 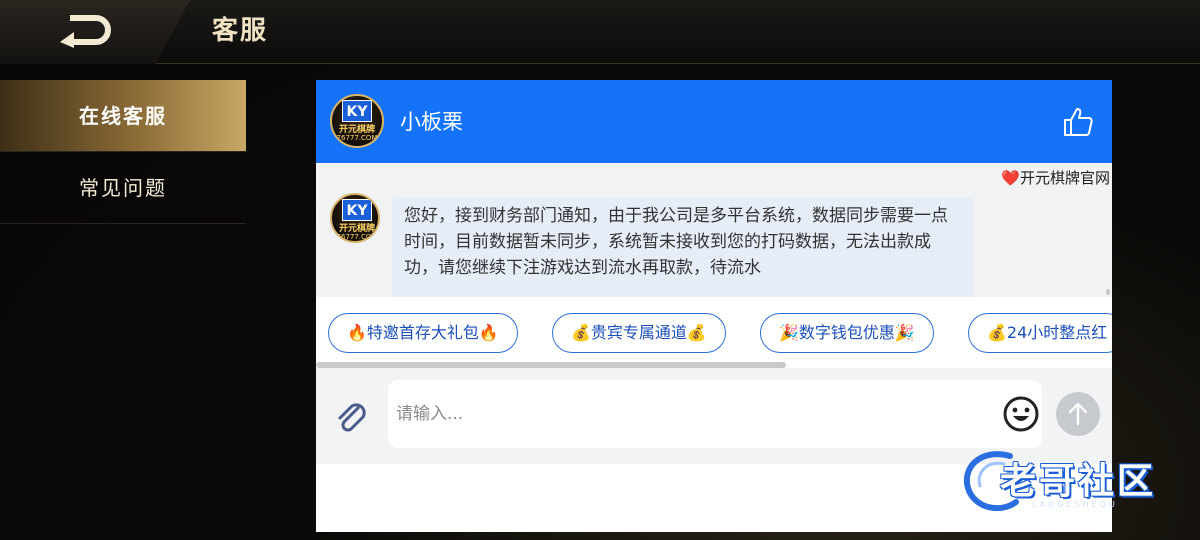 What do you see at coordinates (123, 116) in the screenshot?
I see `sidebar-item-online-service: 在线客服` at bounding box center [123, 116].